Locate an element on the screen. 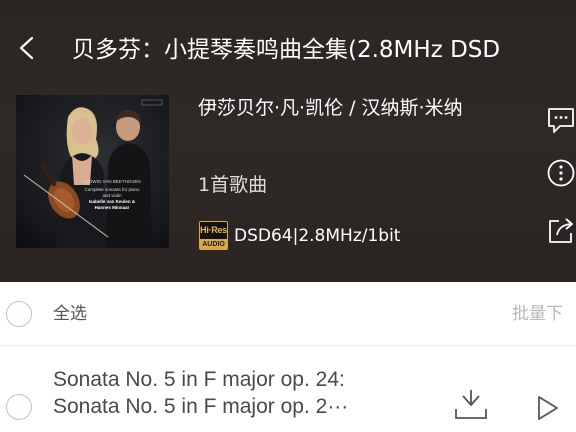 The height and width of the screenshot is (432, 576). hires-audio-badge: Hi·Res AUDIO is located at coordinates (213, 235).